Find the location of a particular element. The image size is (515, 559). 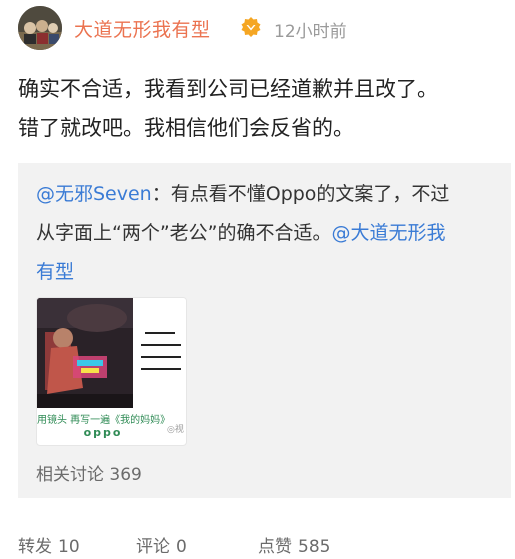

like-button: 点赞 585 is located at coordinates (294, 544).